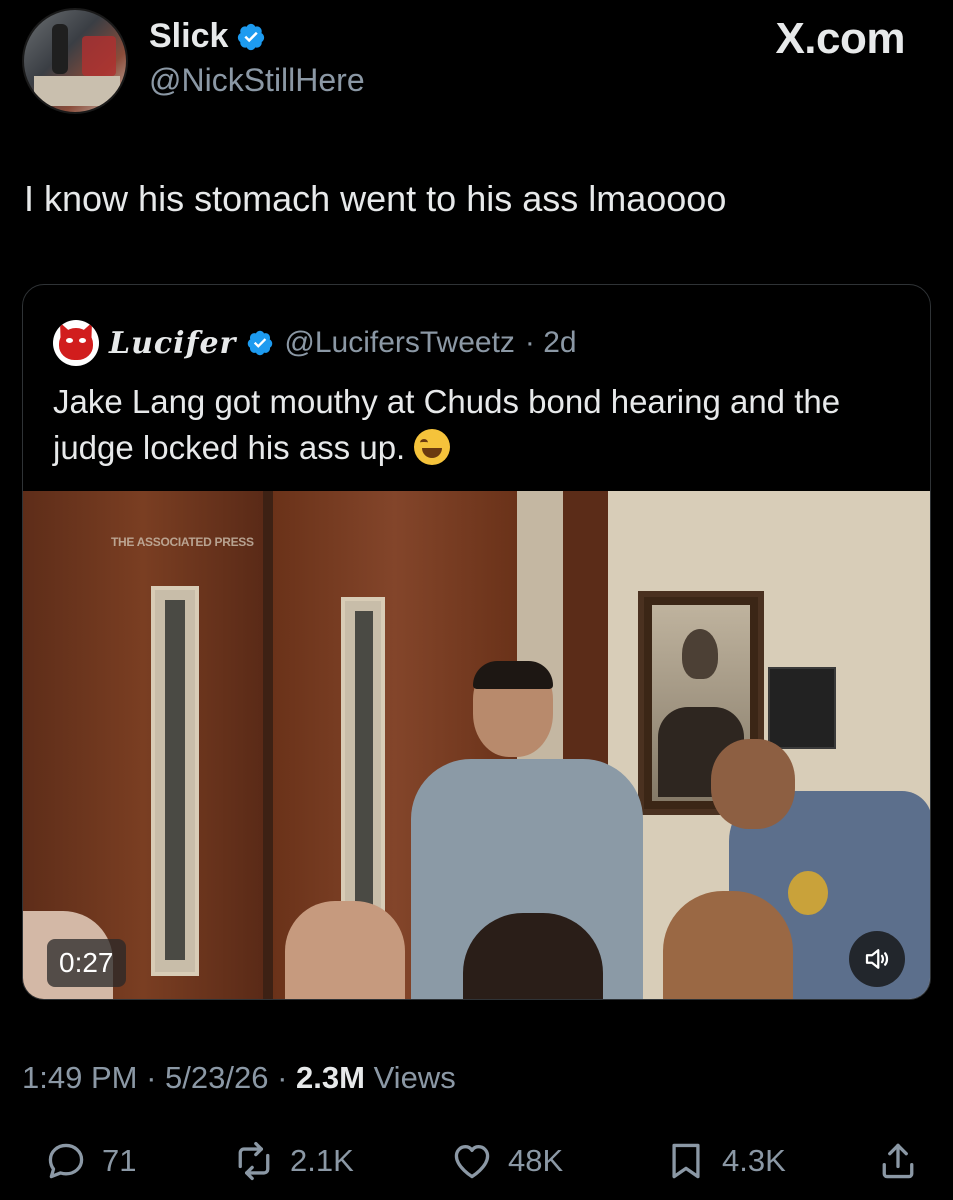 The width and height of the screenshot is (953, 1200). What do you see at coordinates (254, 1161) in the screenshot?
I see `repost-icon` at bounding box center [254, 1161].